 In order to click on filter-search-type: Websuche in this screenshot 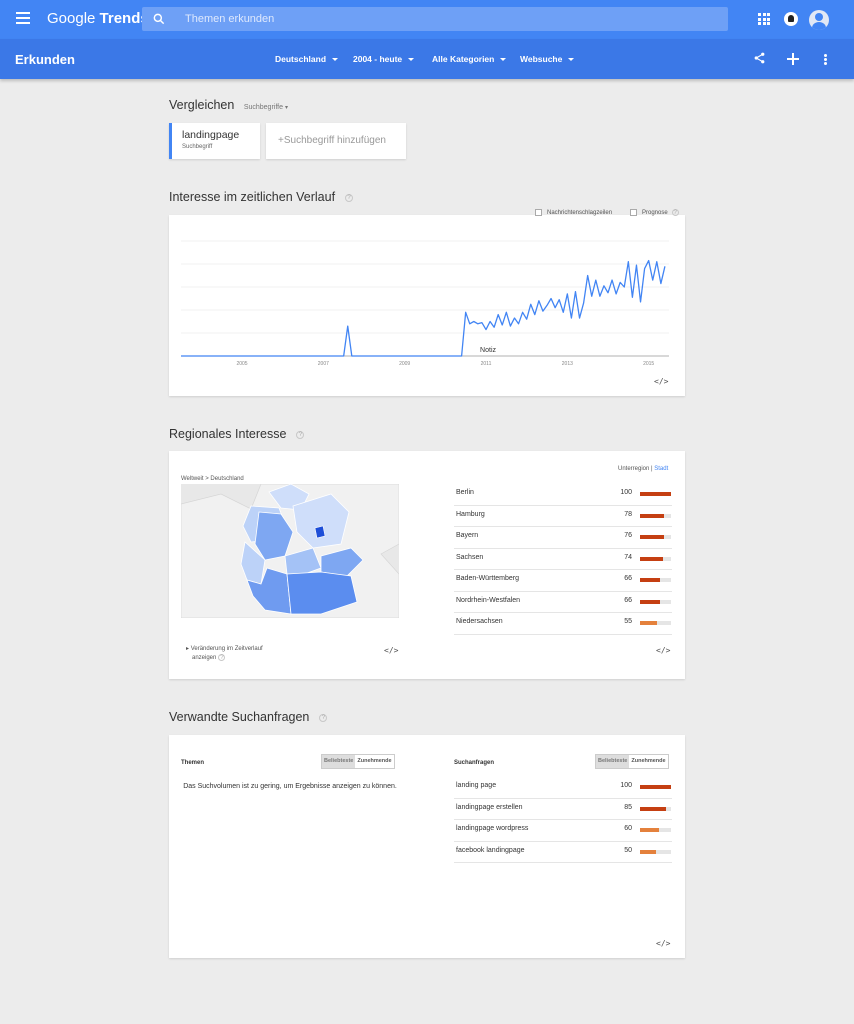, I will do `click(547, 59)`.